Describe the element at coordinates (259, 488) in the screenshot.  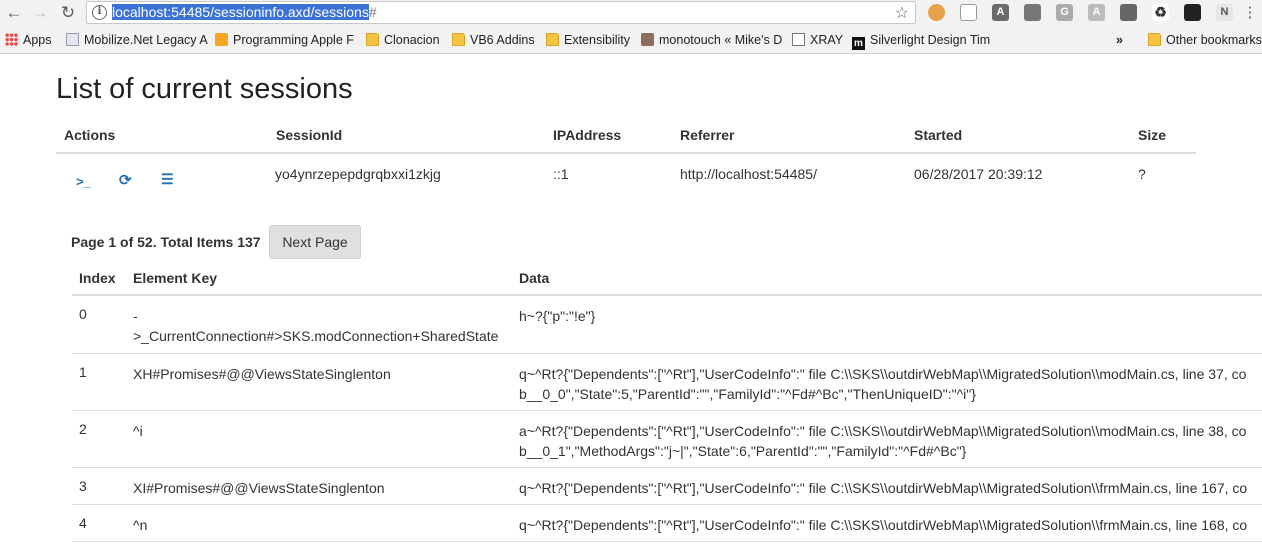
I see `row-key: XI#Promises#@@ViewsStateSinglenton` at that location.